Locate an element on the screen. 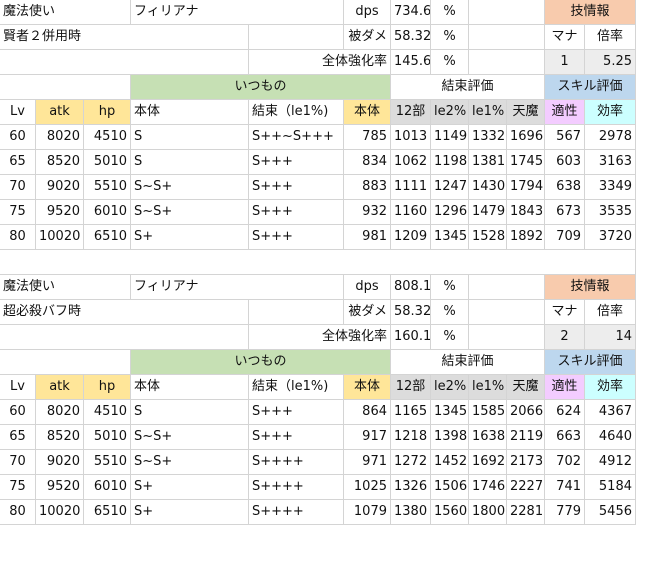 This screenshot has height=561, width=660. table-cell: S++++ is located at coordinates (296, 462).